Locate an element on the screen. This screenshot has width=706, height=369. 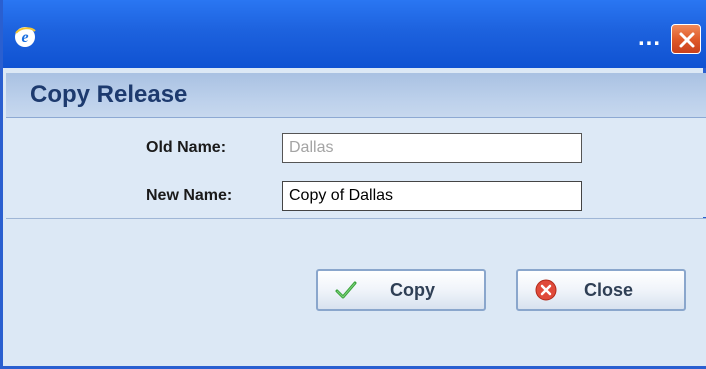
new-name-label: New Name: is located at coordinates (189, 195).